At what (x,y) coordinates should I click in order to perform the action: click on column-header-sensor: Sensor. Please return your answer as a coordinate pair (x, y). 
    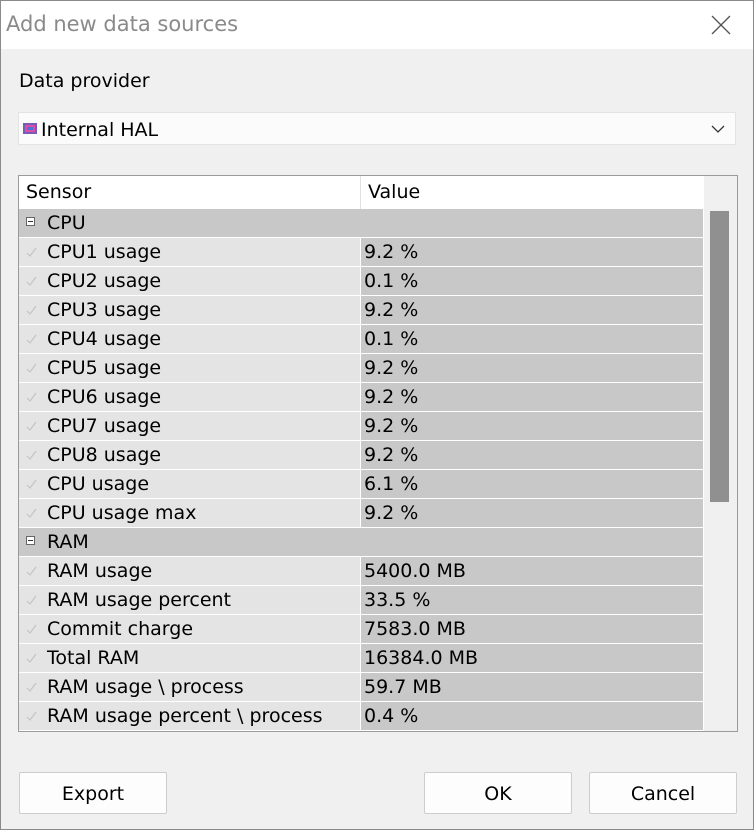
    Looking at the image, I should click on (189, 192).